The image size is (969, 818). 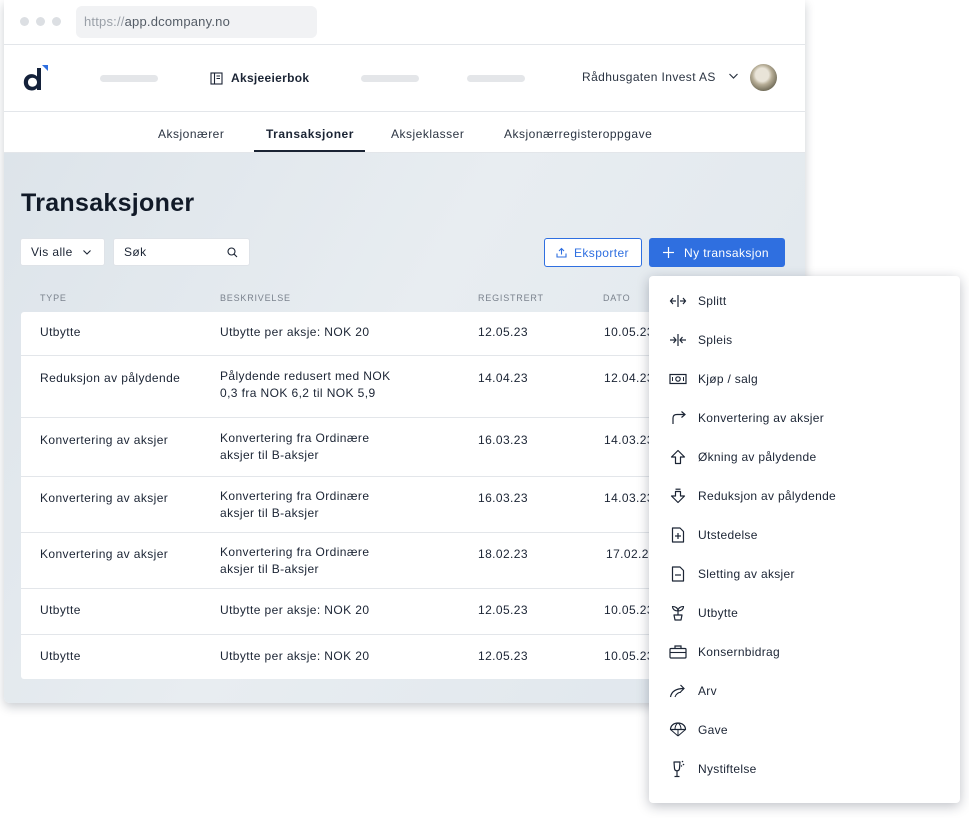 What do you see at coordinates (52, 252) in the screenshot?
I see `filter-label: Vis alle` at bounding box center [52, 252].